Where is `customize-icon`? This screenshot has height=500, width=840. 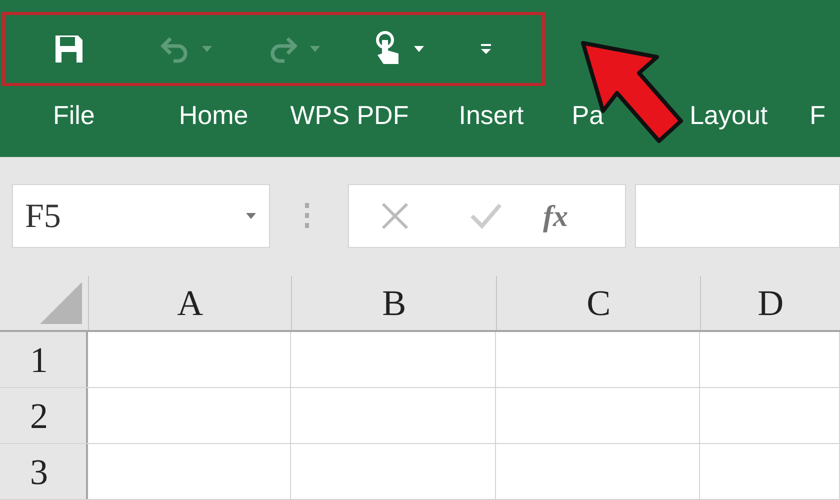
customize-icon is located at coordinates (486, 49).